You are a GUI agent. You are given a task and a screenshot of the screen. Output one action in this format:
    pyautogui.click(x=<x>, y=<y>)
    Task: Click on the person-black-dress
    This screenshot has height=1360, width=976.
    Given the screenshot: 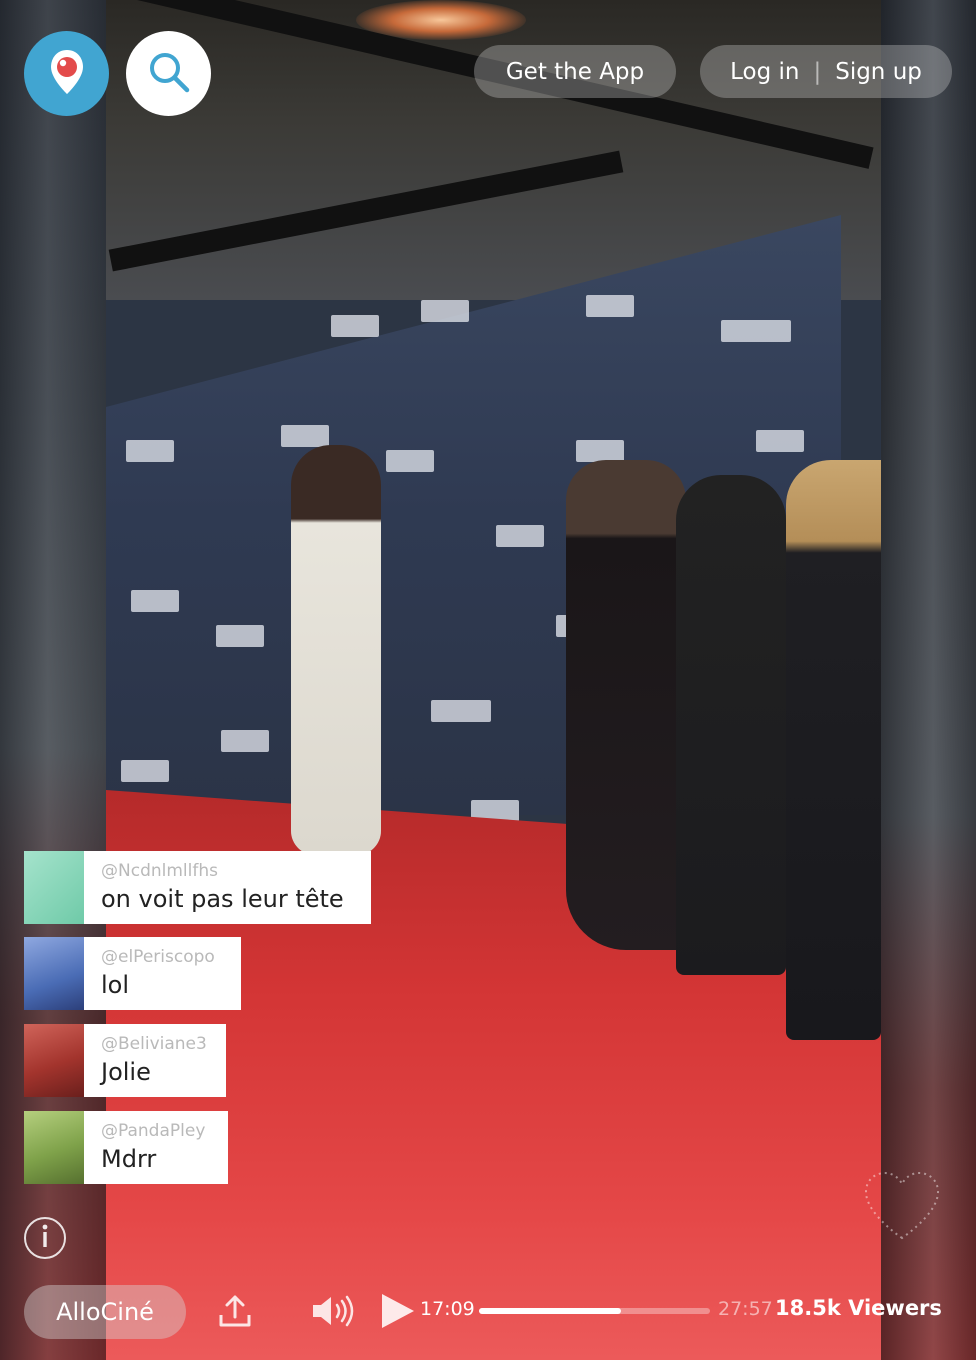 What is the action you would take?
    pyautogui.click(x=626, y=705)
    